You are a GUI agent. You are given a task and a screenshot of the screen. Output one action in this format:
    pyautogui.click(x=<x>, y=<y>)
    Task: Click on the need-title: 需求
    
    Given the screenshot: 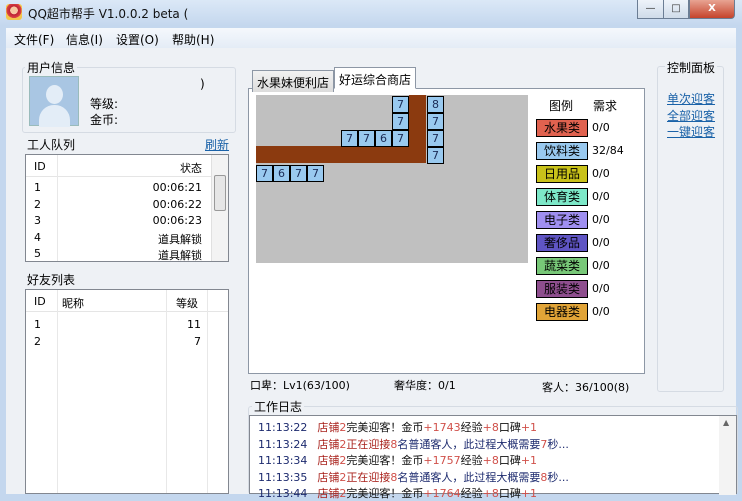 What is the action you would take?
    pyautogui.click(x=605, y=106)
    